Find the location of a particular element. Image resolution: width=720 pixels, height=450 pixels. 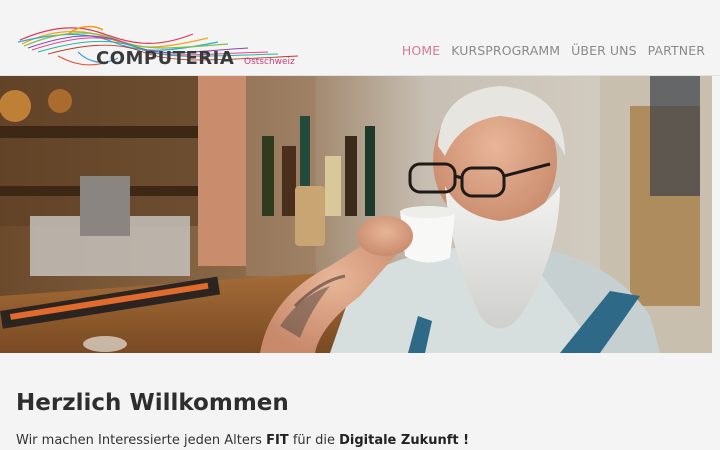

computeria-logo: COMPUTERIA Ostschweiz is located at coordinates (160, 47).